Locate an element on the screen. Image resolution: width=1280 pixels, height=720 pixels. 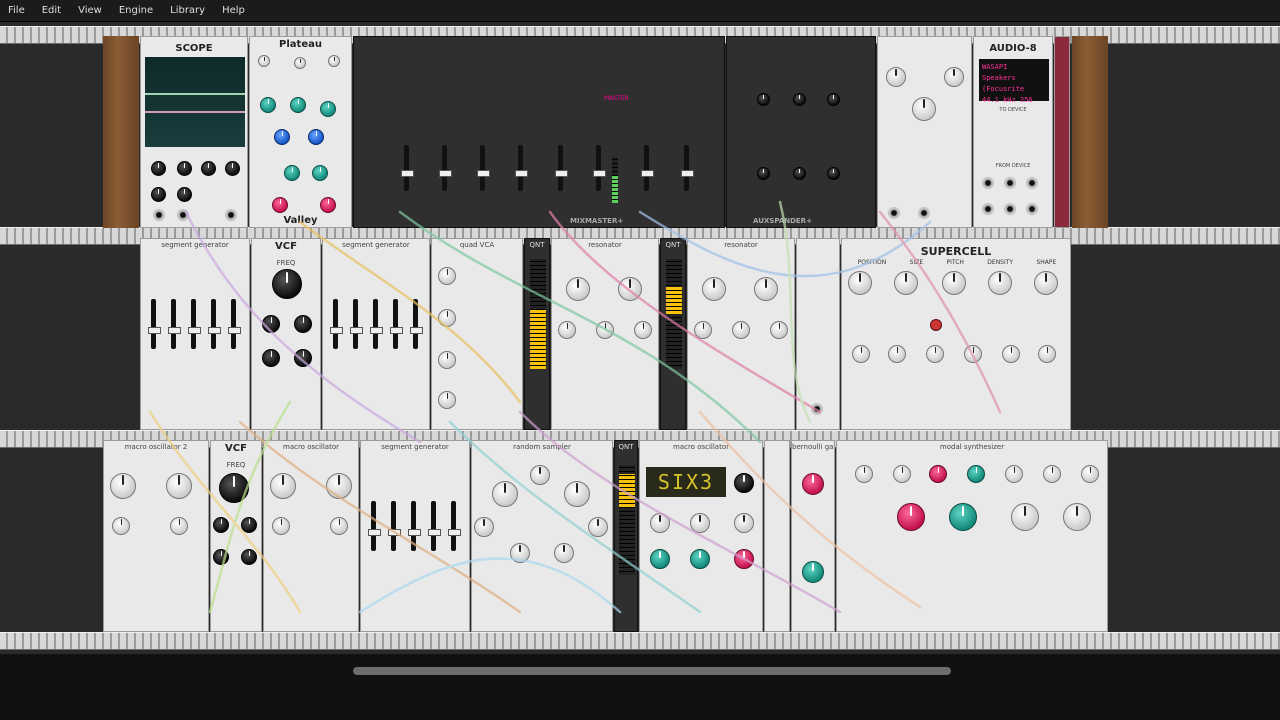
auxspander-module: AUXSPANDER+ is located at coordinates (801, 132).